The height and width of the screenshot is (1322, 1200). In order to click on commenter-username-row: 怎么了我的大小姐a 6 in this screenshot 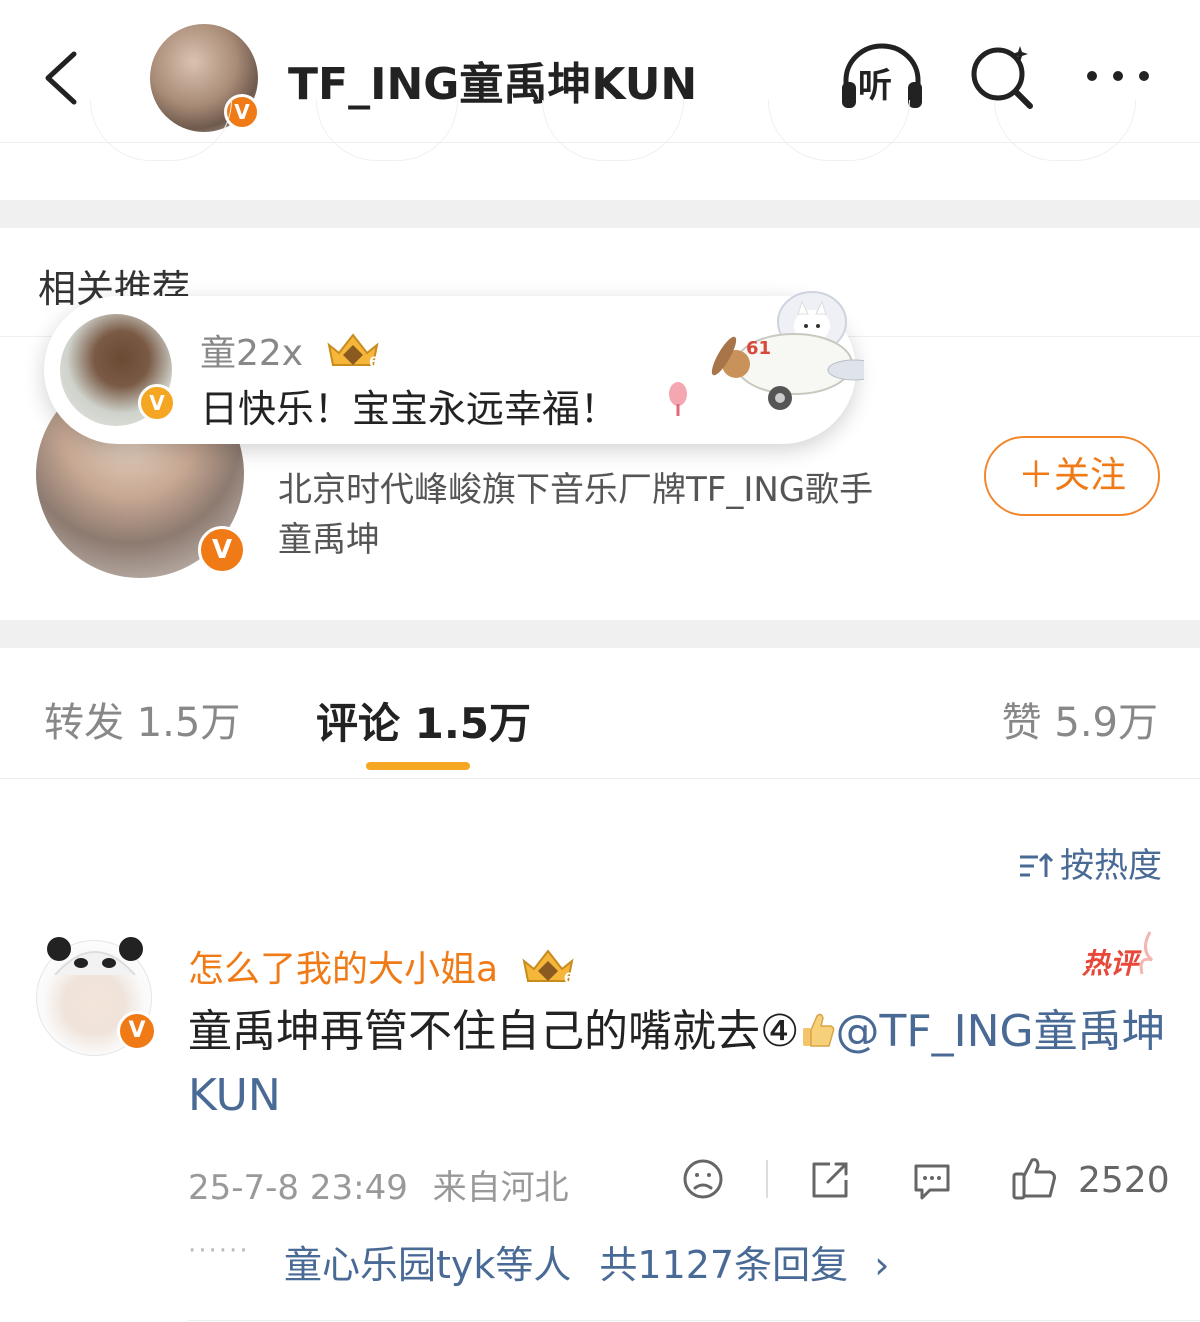, I will do `click(382, 966)`.